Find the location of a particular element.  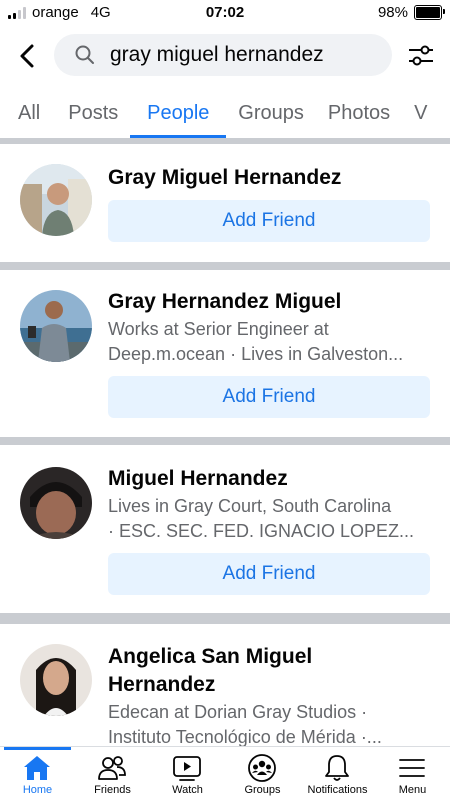

nav-friends: Friends is located at coordinates (112, 774).